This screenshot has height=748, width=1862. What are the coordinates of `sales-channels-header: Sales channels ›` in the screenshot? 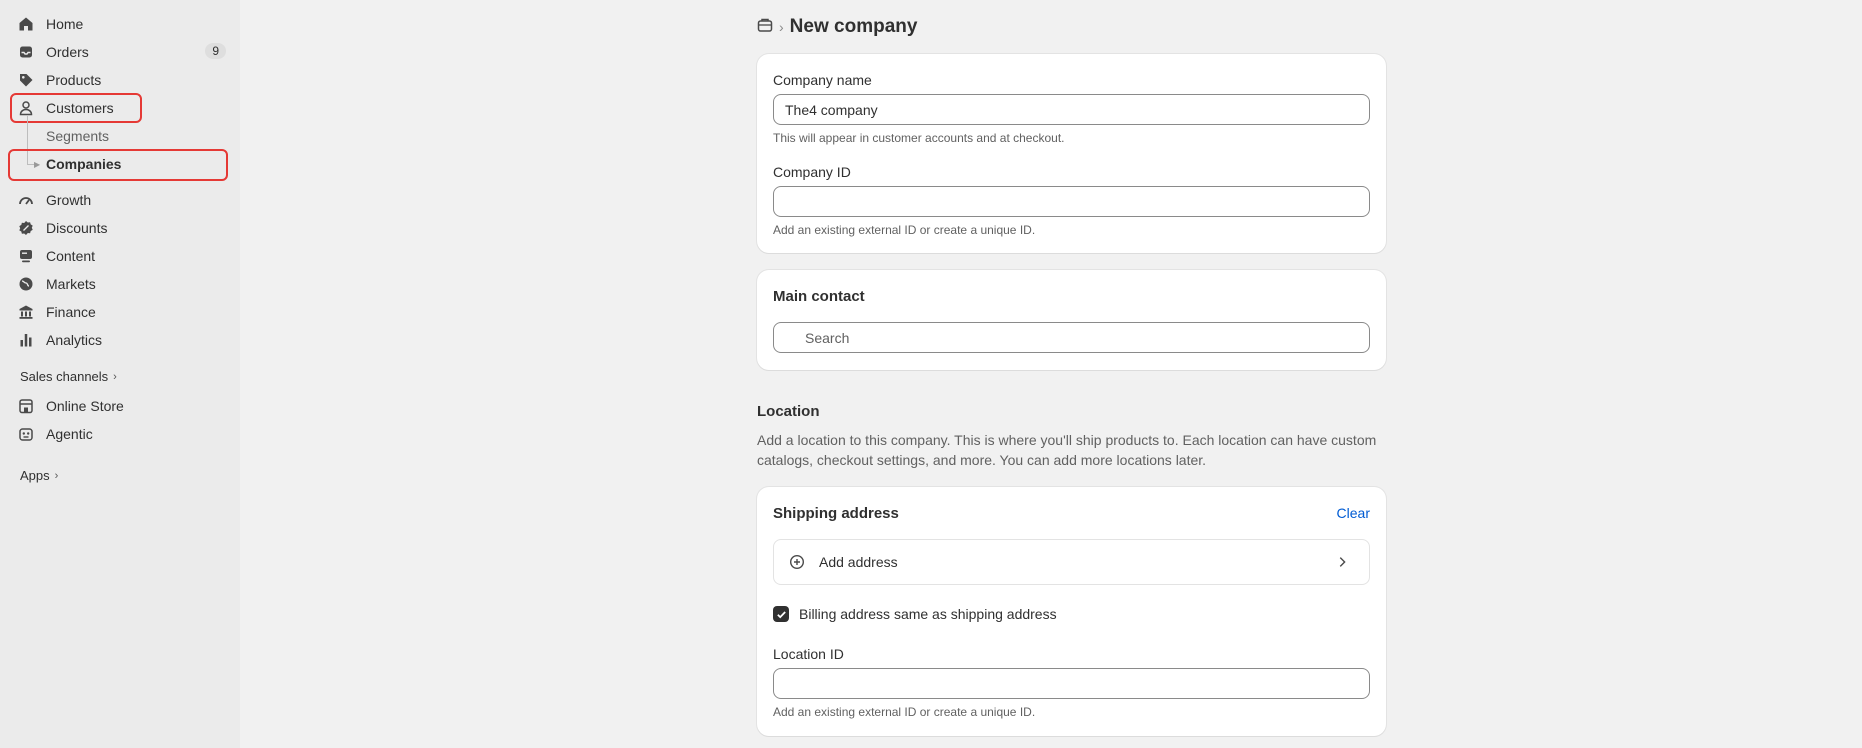 It's located at (68, 376).